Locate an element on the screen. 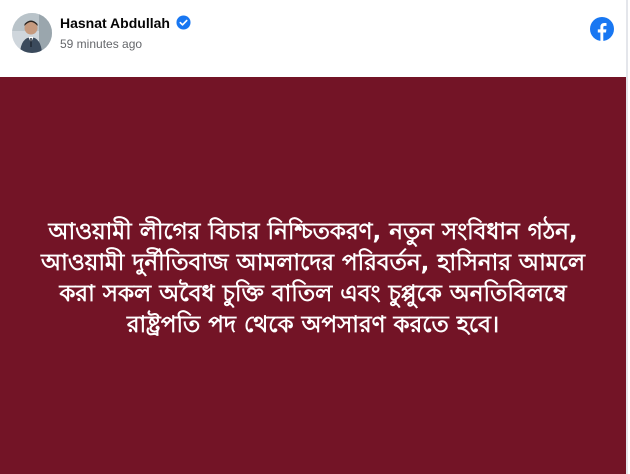  verified-badge-icon is located at coordinates (183, 22).